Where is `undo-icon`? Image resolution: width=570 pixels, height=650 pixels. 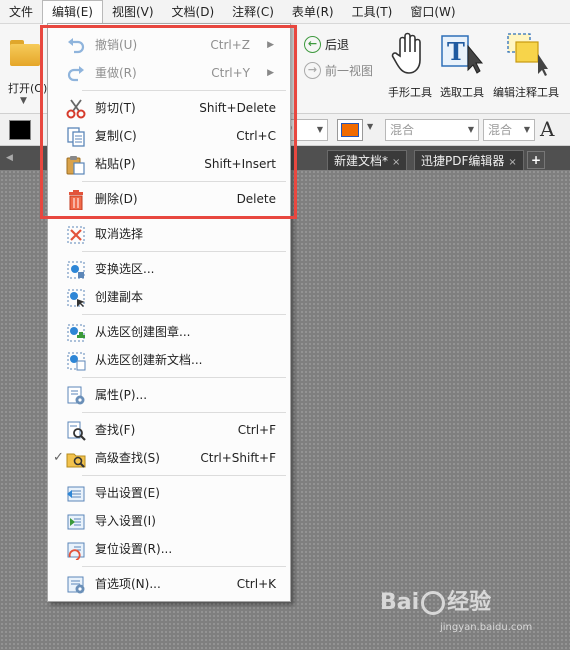 undo-icon is located at coordinates (76, 46).